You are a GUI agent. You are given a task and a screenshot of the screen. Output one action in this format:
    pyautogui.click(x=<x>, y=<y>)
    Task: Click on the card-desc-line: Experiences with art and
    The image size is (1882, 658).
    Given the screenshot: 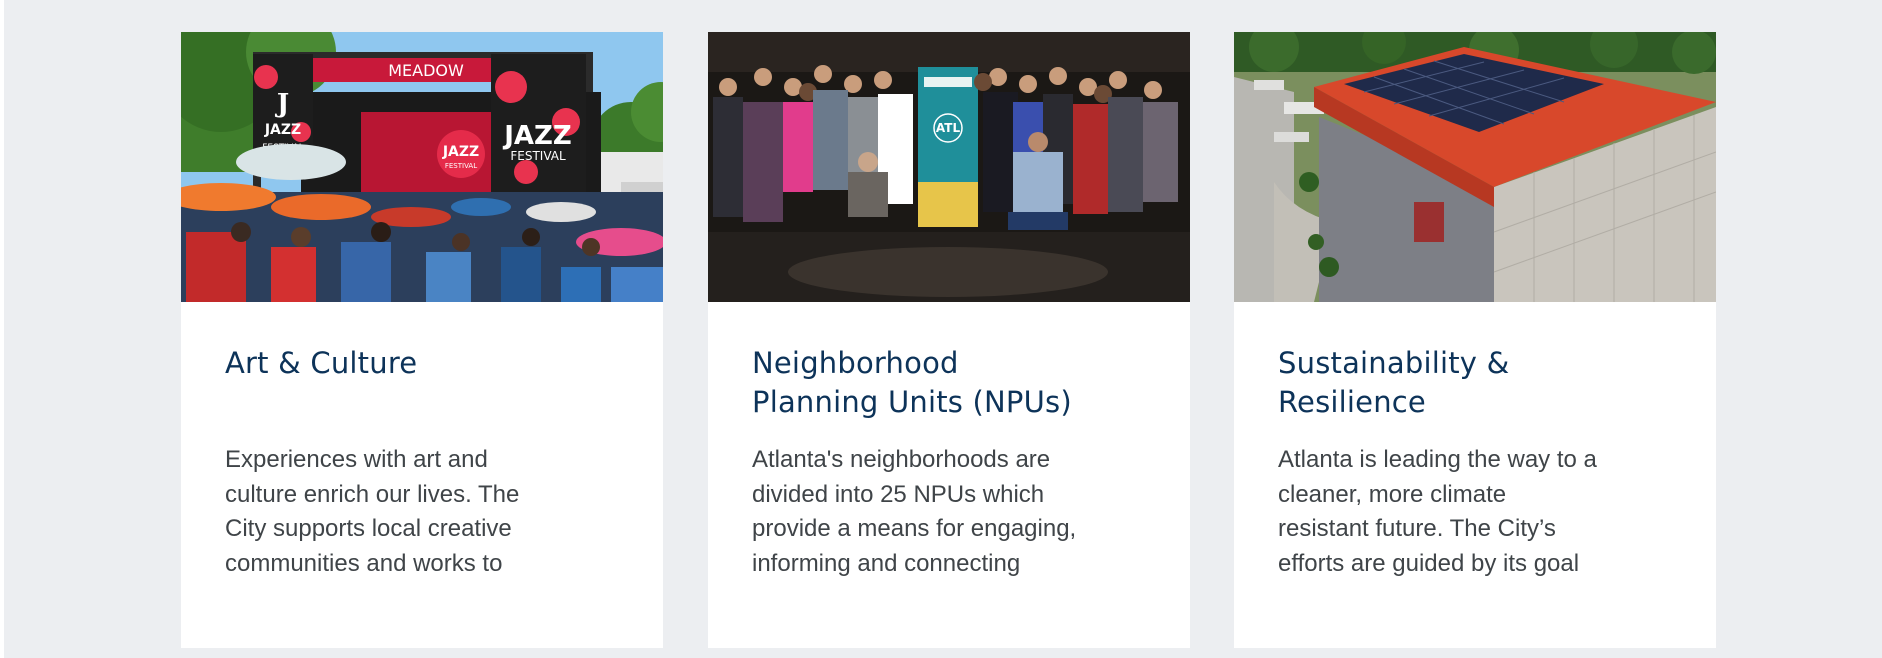 What is the action you would take?
    pyautogui.click(x=356, y=459)
    